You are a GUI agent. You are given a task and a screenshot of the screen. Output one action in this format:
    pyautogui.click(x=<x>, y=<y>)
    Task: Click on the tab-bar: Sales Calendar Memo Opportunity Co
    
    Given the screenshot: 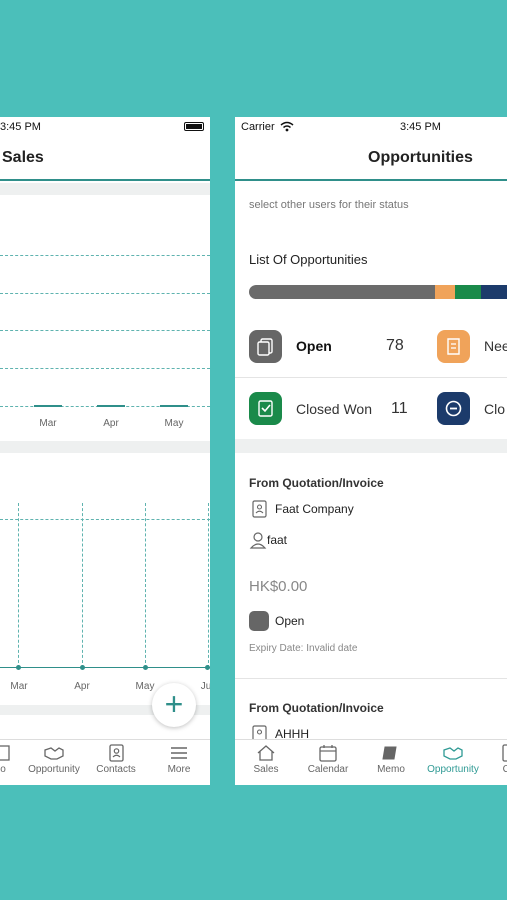 What is the action you would take?
    pyautogui.click(x=371, y=762)
    